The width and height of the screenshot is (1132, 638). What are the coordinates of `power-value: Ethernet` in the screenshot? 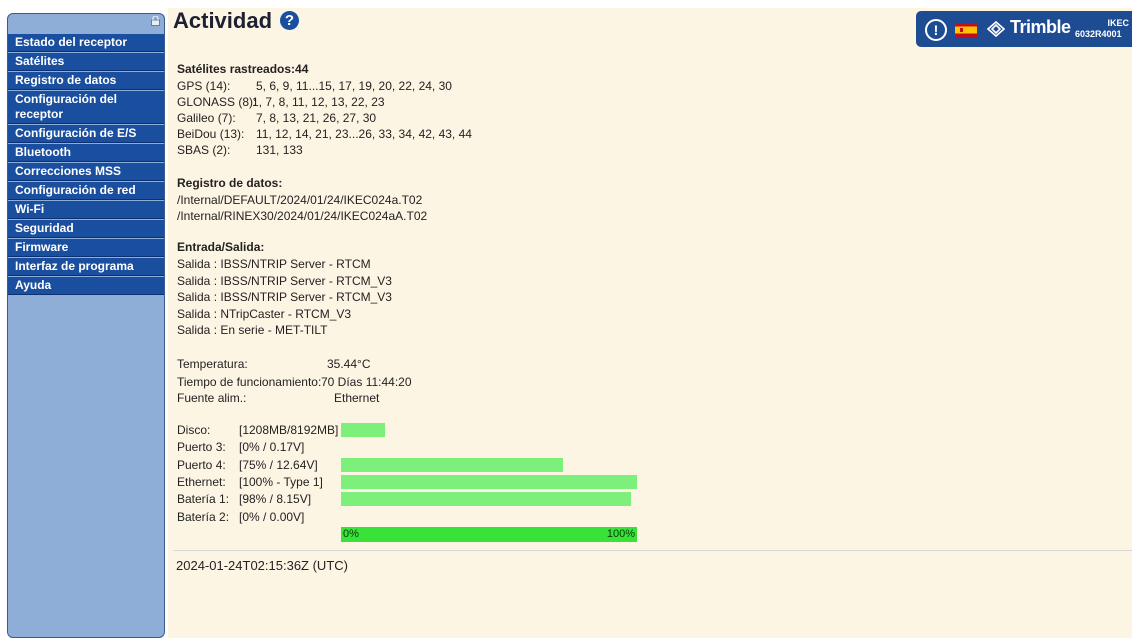 It's located at (357, 398).